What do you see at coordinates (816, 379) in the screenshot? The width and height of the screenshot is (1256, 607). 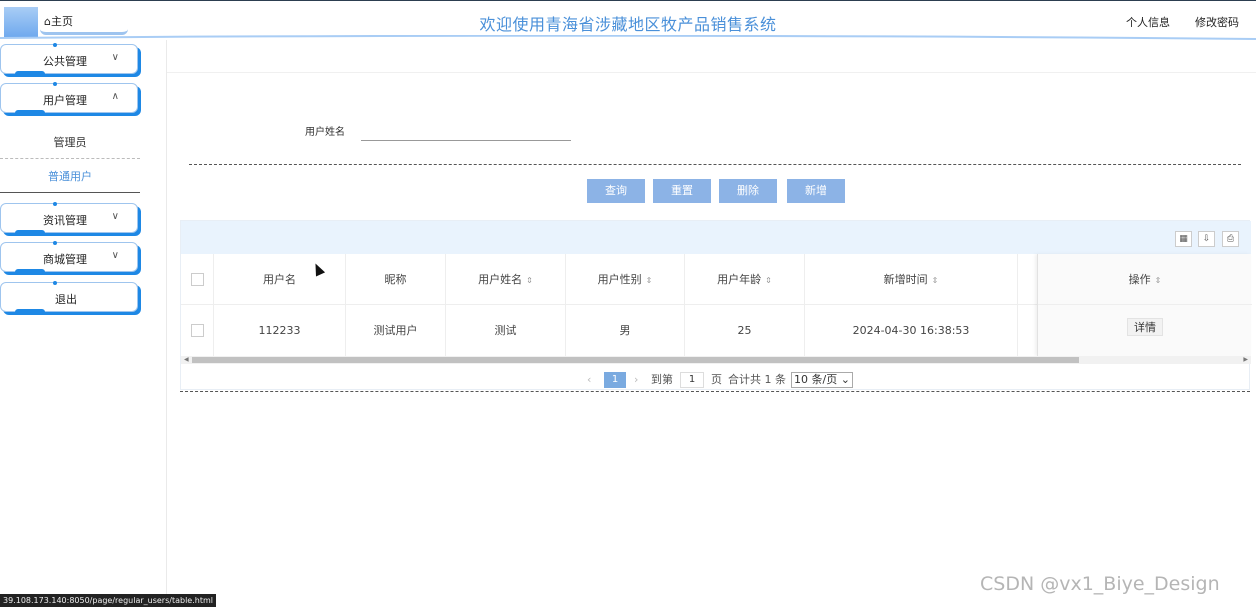 I see `page-size-value: 10 条/页` at bounding box center [816, 379].